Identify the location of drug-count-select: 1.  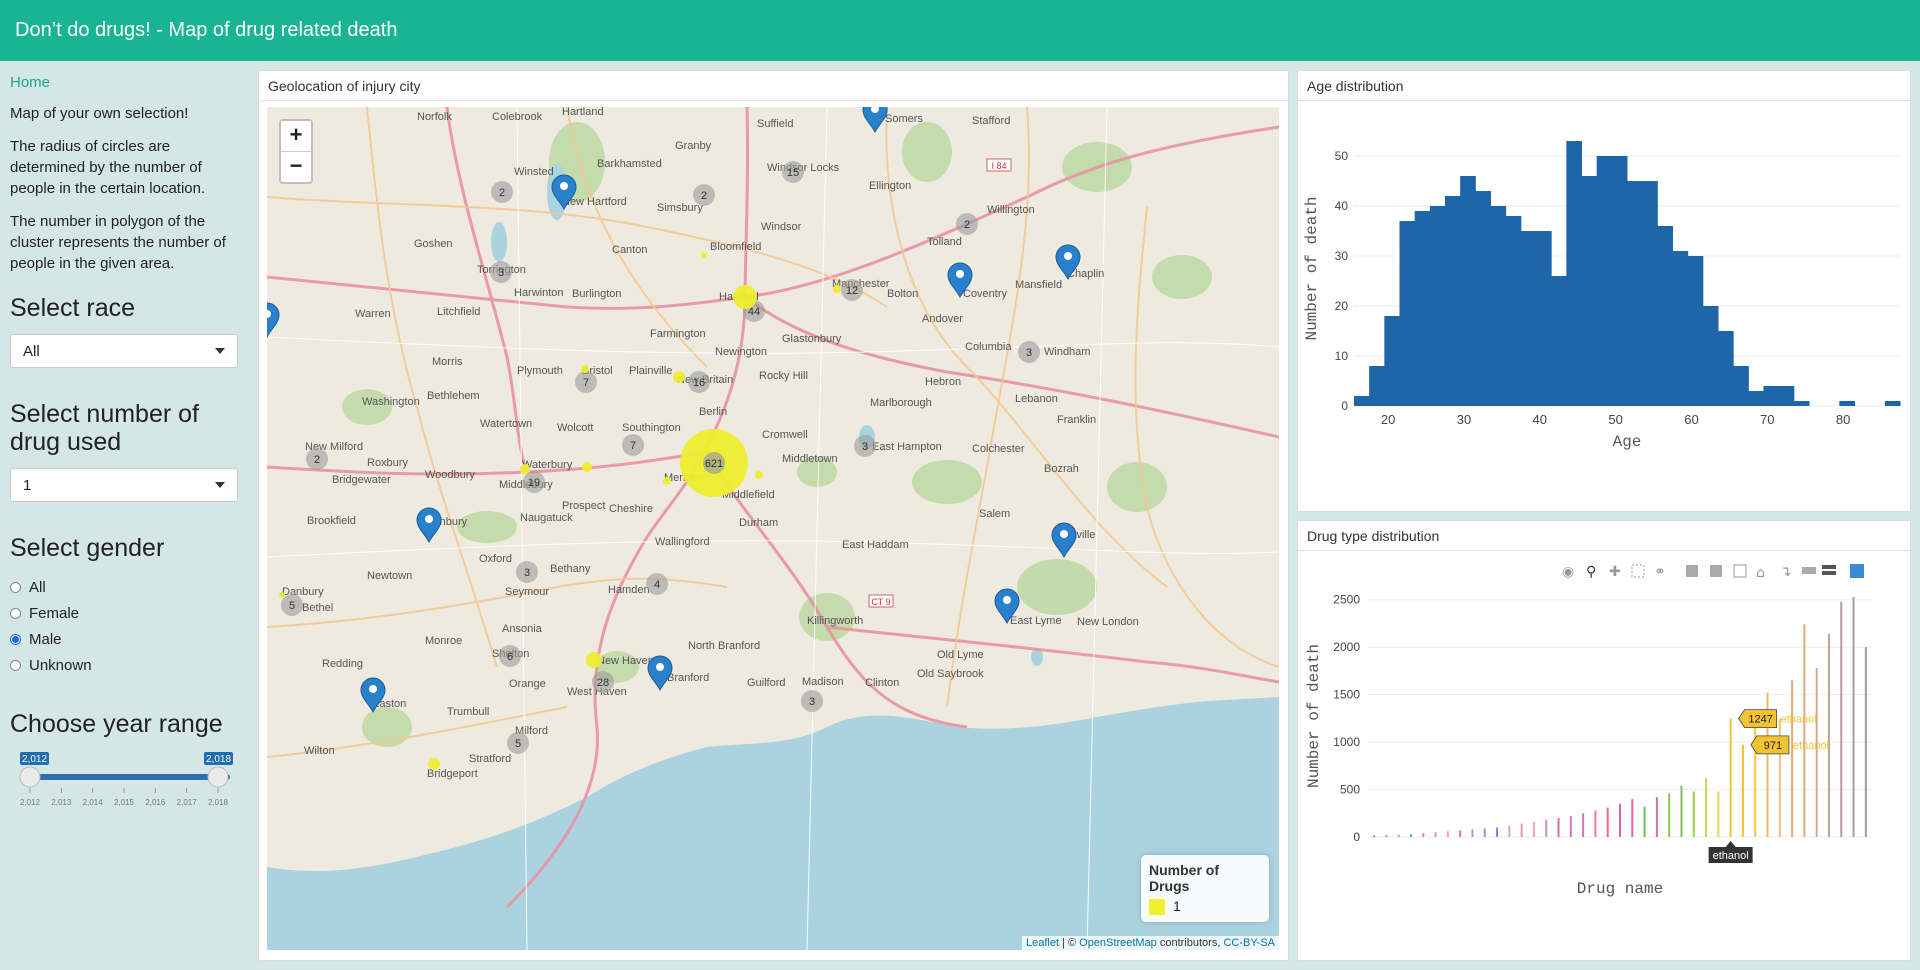
(124, 485).